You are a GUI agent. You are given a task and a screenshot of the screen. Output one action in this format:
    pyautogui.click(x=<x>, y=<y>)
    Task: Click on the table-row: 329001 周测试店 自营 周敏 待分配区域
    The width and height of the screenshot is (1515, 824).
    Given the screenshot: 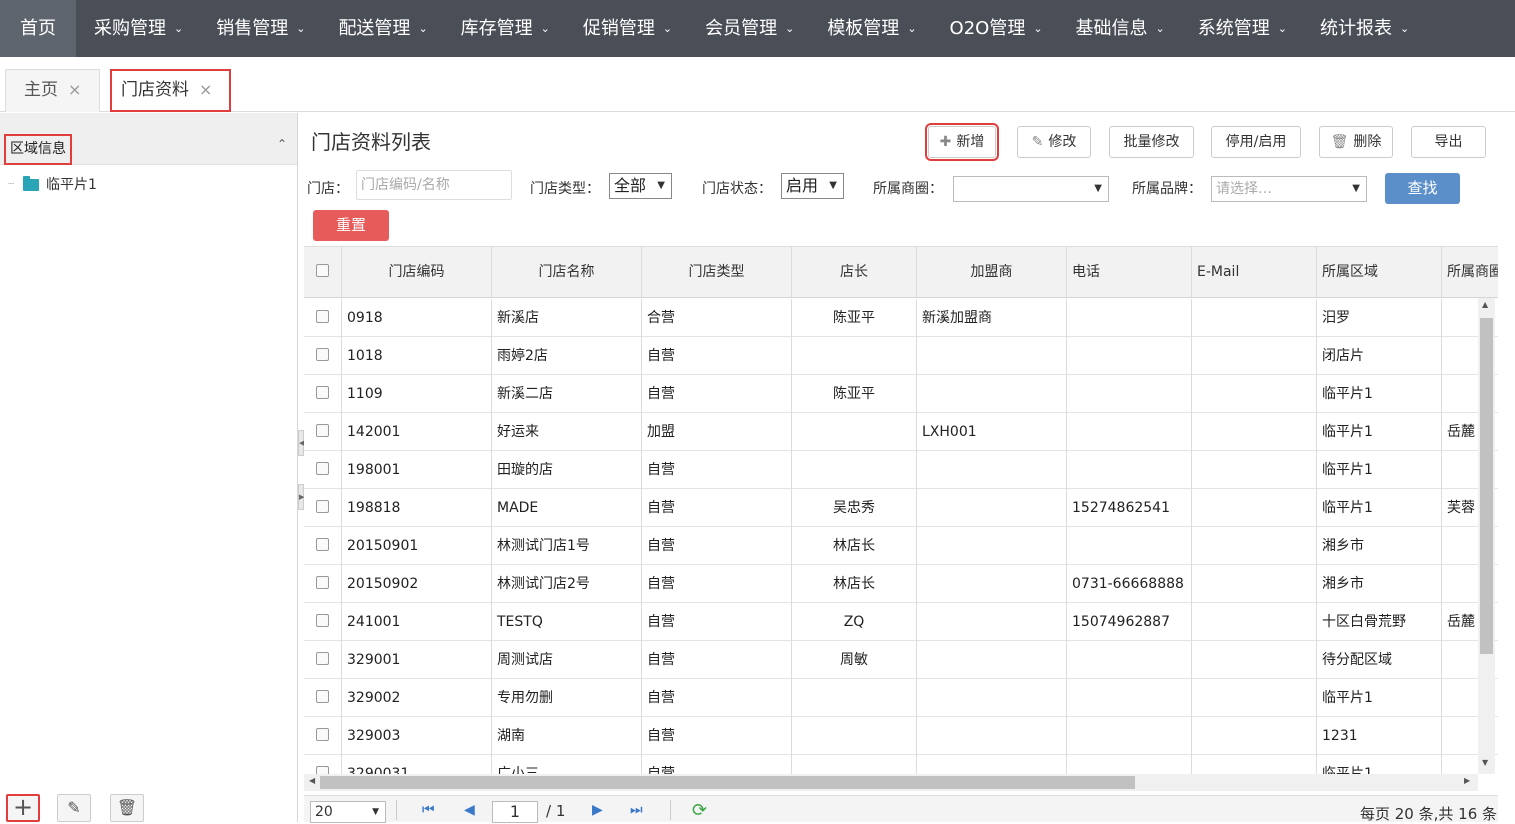 What is the action you would take?
    pyautogui.click(x=901, y=660)
    